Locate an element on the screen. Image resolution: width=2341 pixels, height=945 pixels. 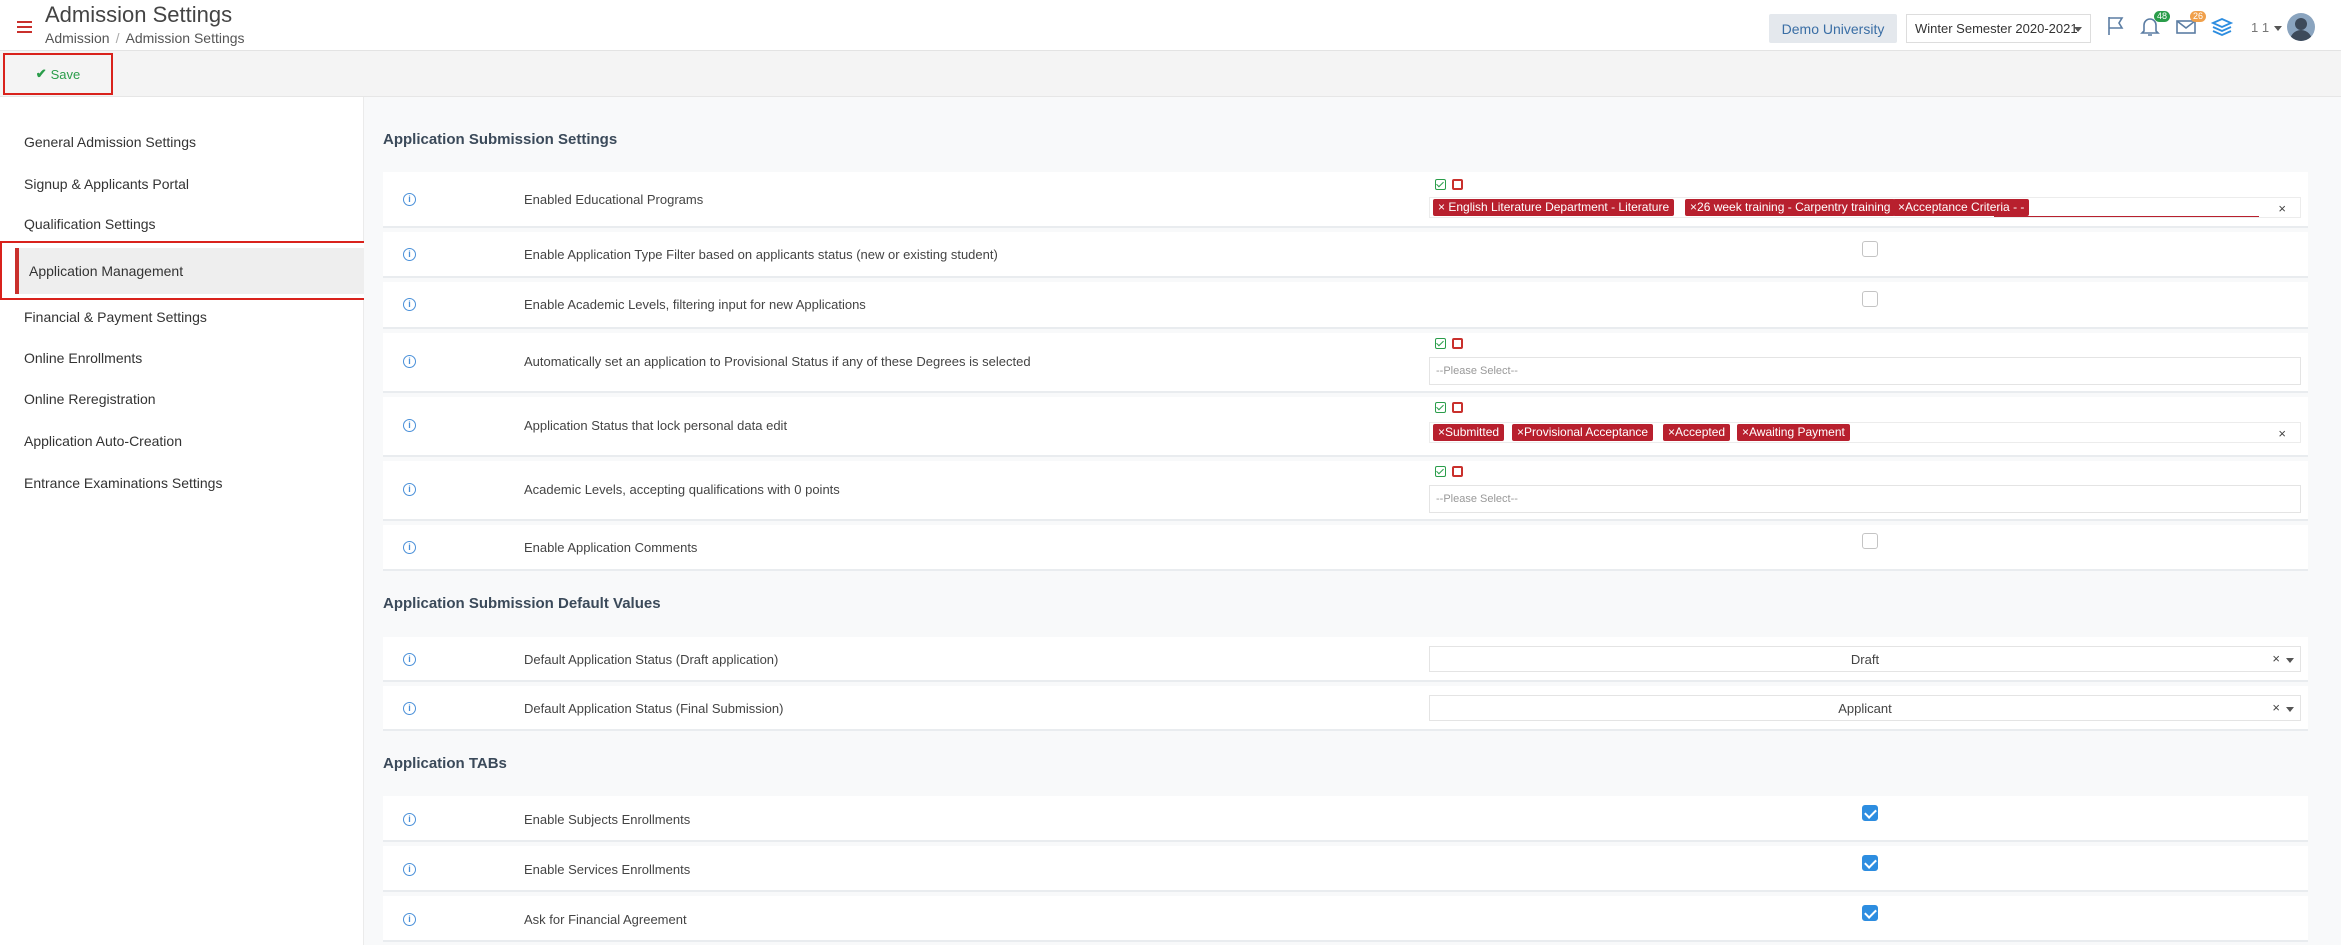
setting-label: Enable Services Enrollments is located at coordinates (607, 869).